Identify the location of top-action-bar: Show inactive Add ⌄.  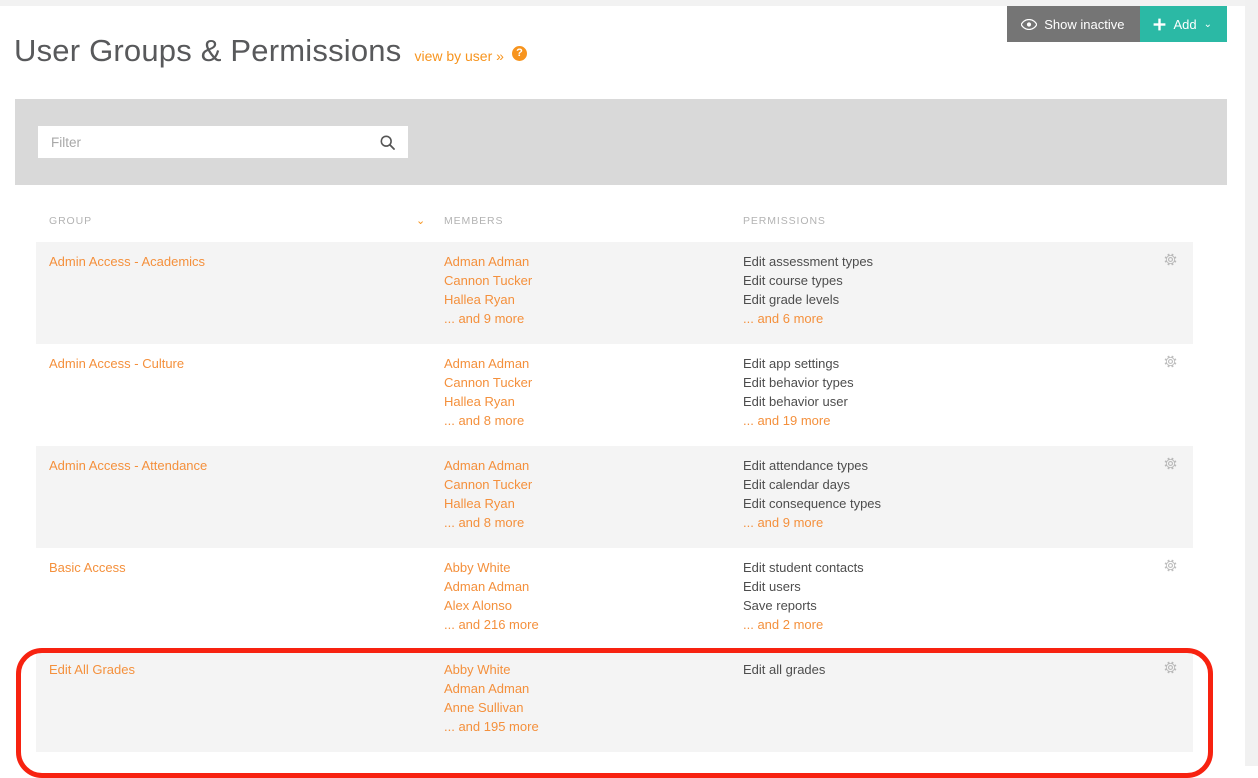
(1117, 24).